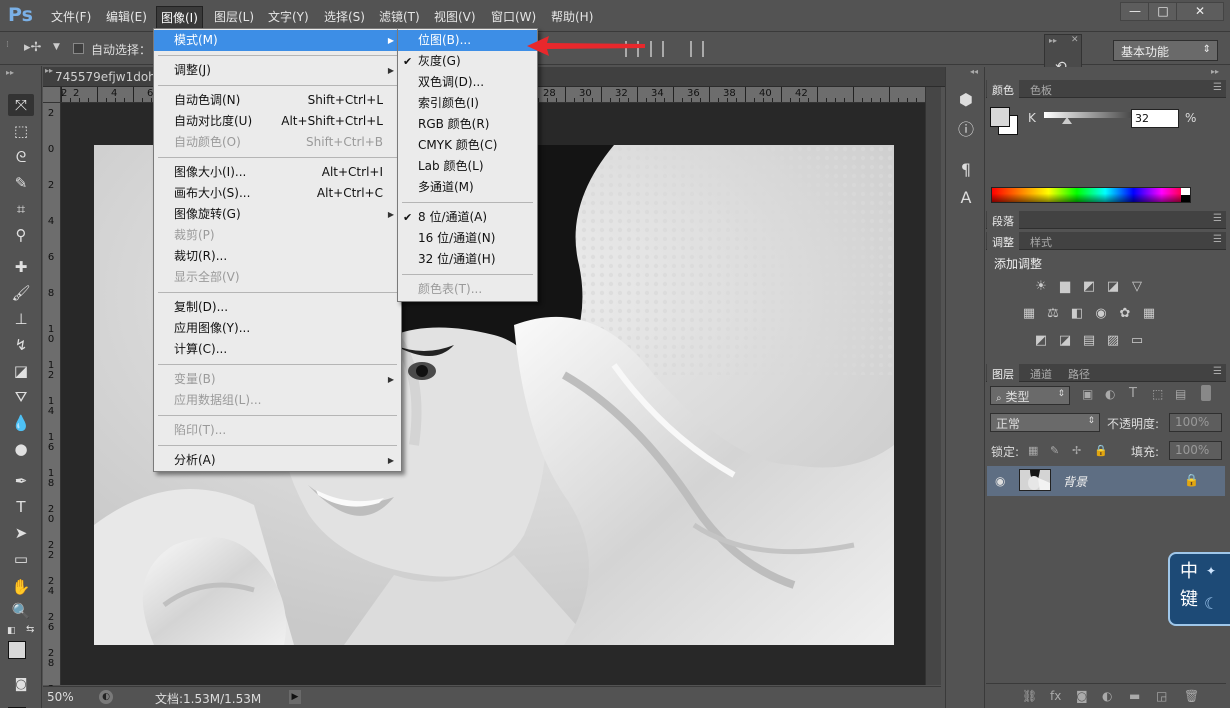 The height and width of the screenshot is (708, 1230). I want to click on minimize-button: —, so click(1135, 11).